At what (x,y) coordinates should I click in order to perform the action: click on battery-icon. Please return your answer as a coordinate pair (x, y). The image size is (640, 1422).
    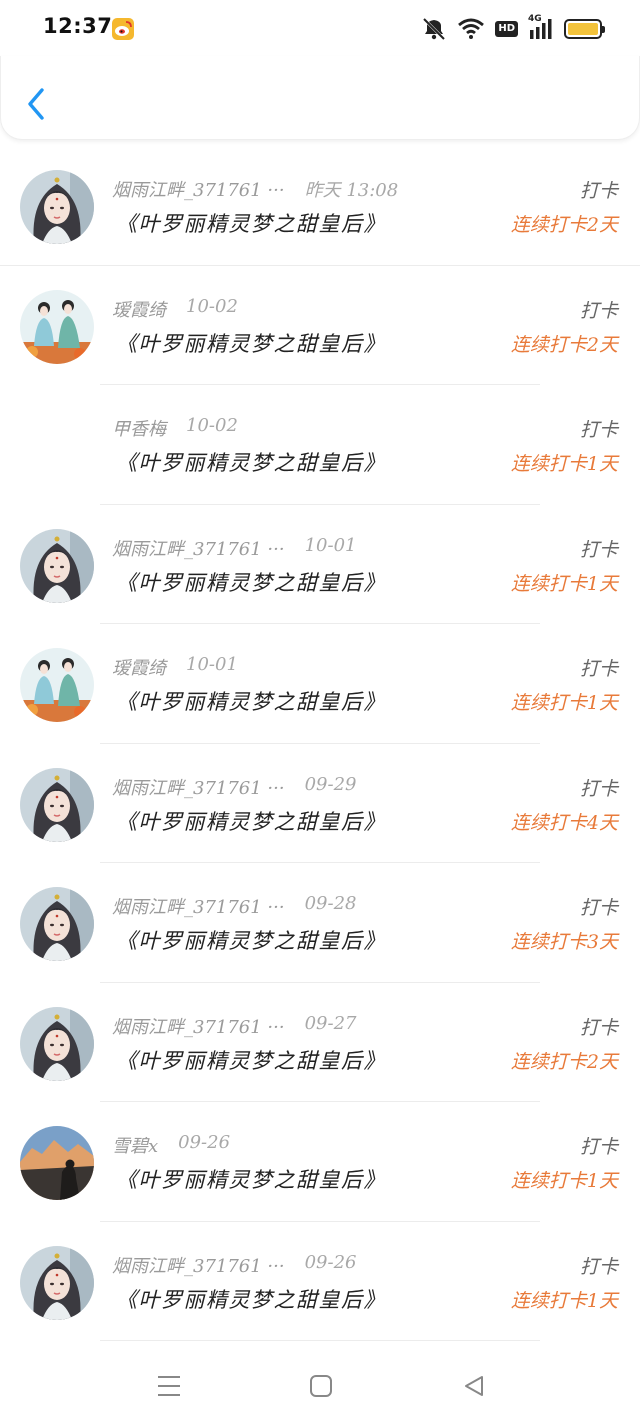
    Looking at the image, I should click on (584, 29).